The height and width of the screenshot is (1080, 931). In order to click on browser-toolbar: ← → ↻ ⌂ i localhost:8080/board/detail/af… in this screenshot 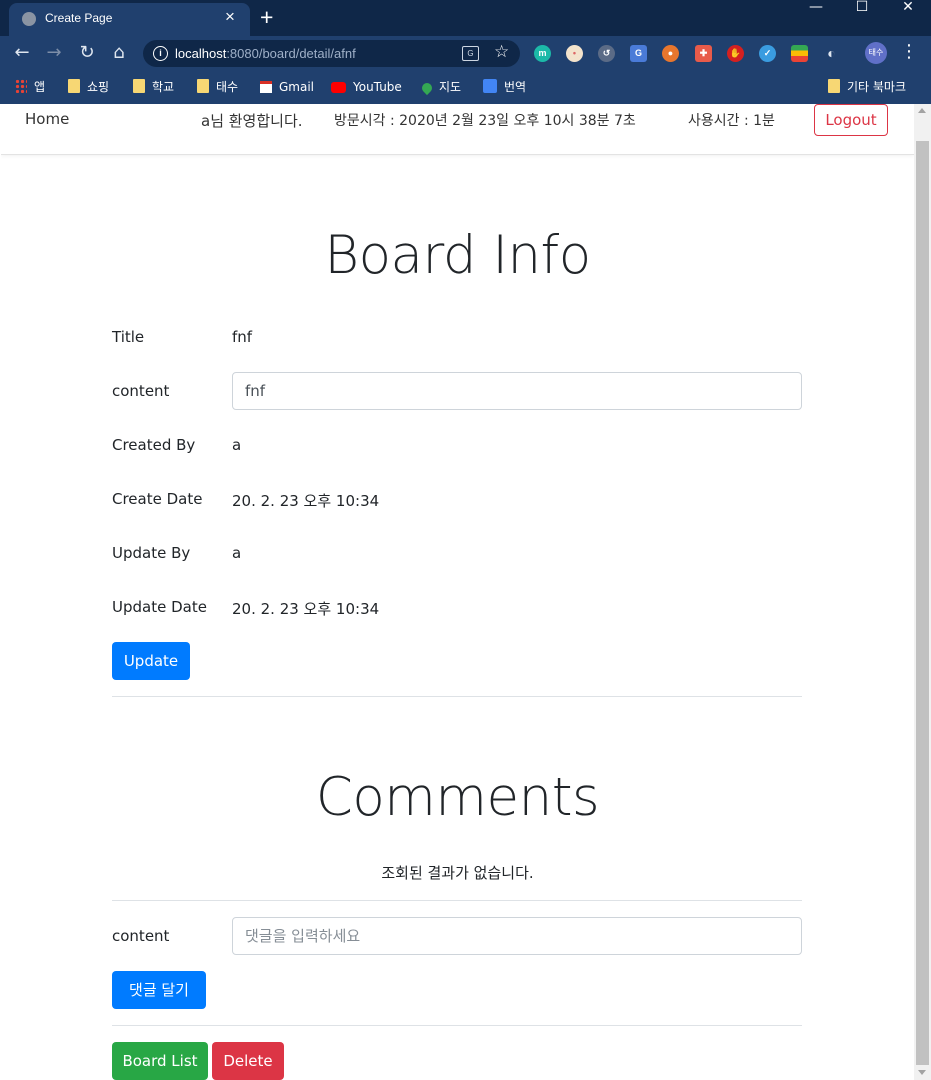, I will do `click(465, 53)`.